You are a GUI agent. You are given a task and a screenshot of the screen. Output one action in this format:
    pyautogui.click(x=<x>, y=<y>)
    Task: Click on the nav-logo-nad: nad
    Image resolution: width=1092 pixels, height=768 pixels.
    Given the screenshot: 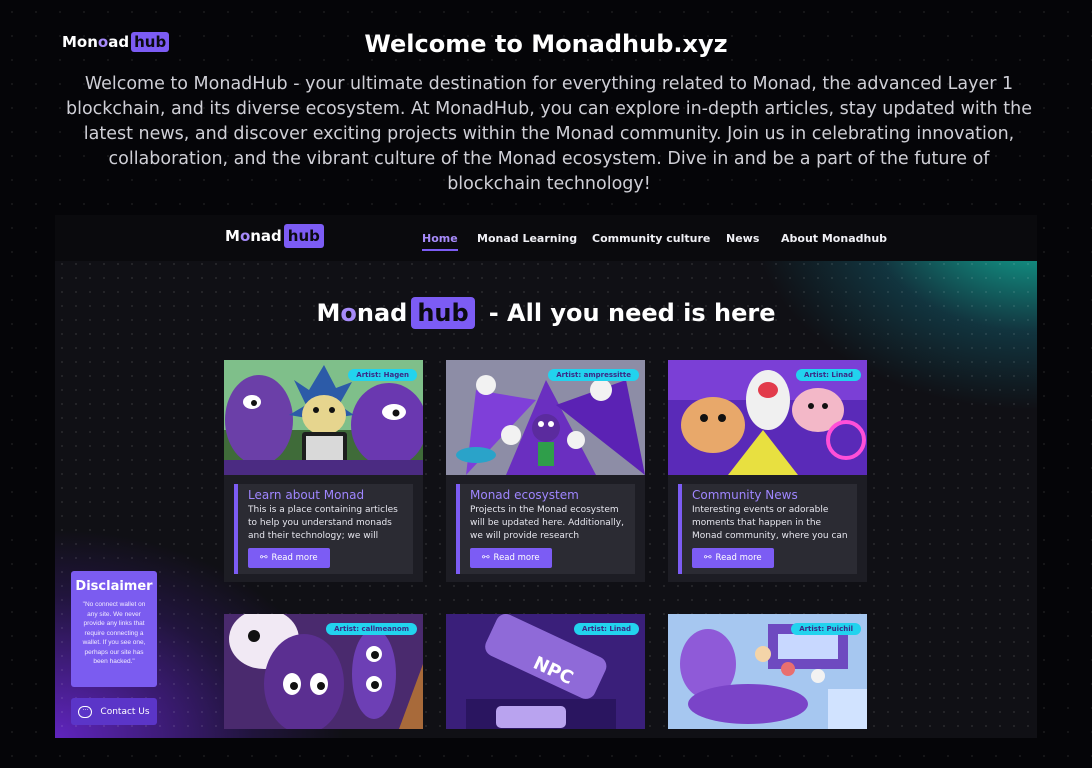 What is the action you would take?
    pyautogui.click(x=266, y=236)
    